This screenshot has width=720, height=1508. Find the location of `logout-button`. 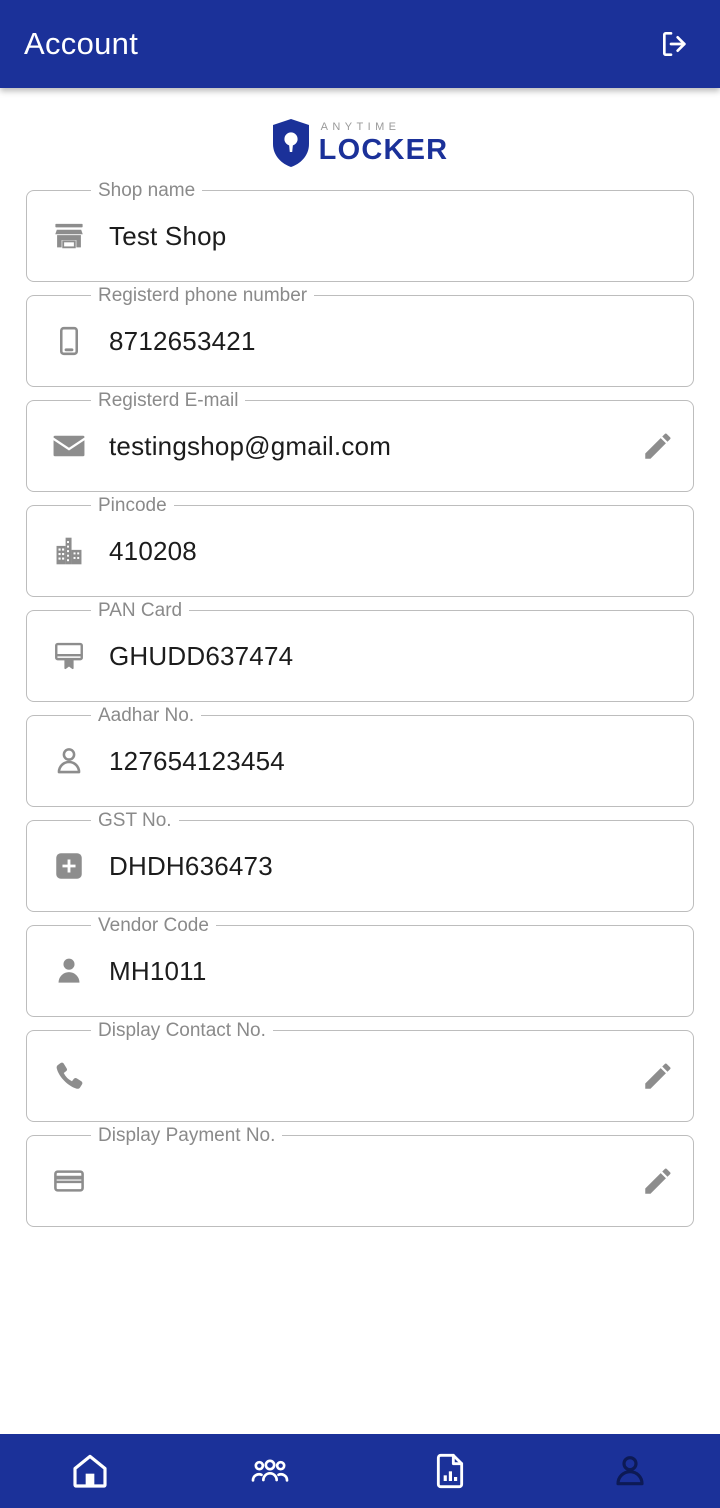

logout-button is located at coordinates (675, 44).